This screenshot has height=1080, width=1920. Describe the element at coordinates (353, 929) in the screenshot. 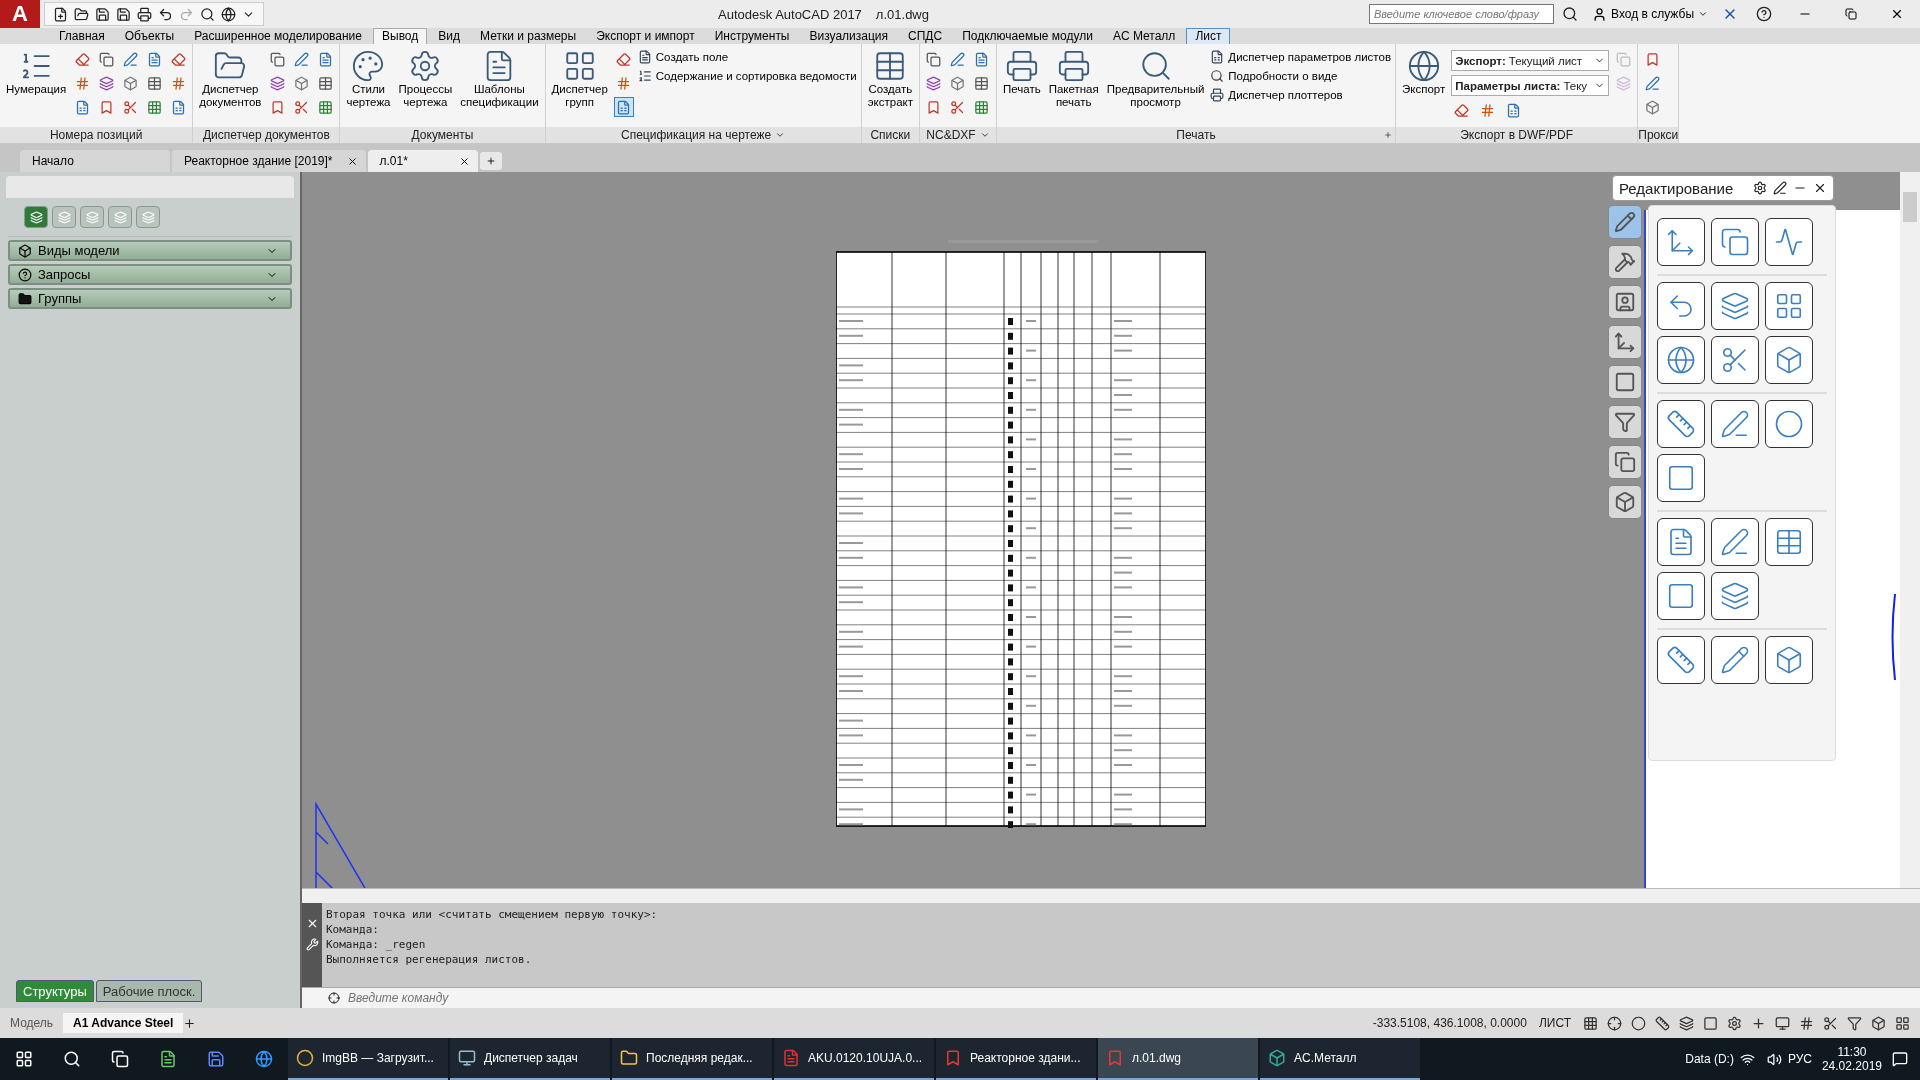

I see `command-line: Команда:` at that location.